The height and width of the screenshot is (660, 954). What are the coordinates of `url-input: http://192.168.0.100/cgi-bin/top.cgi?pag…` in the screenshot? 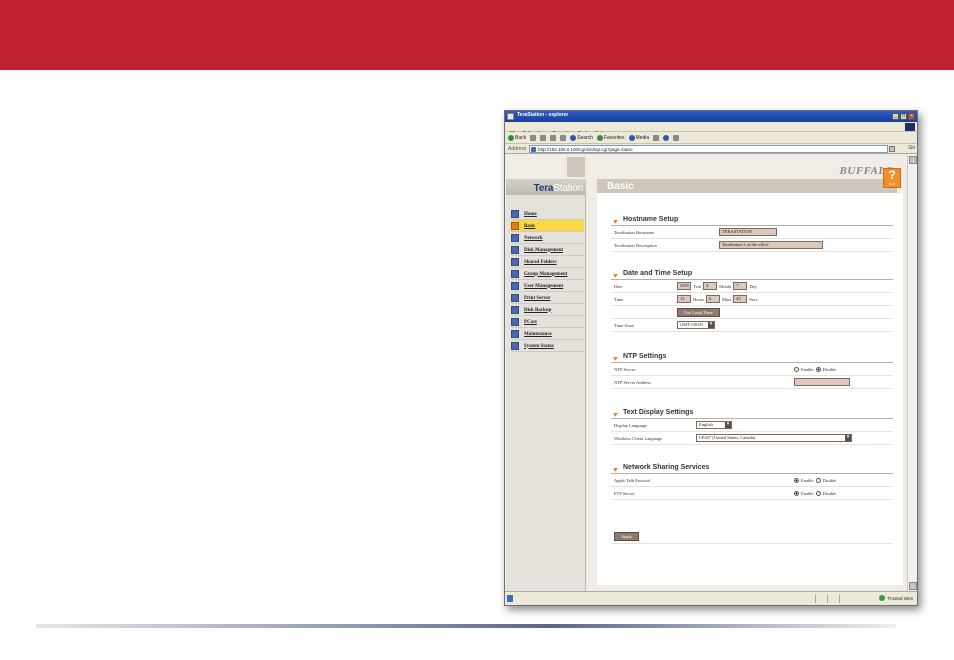 It's located at (708, 149).